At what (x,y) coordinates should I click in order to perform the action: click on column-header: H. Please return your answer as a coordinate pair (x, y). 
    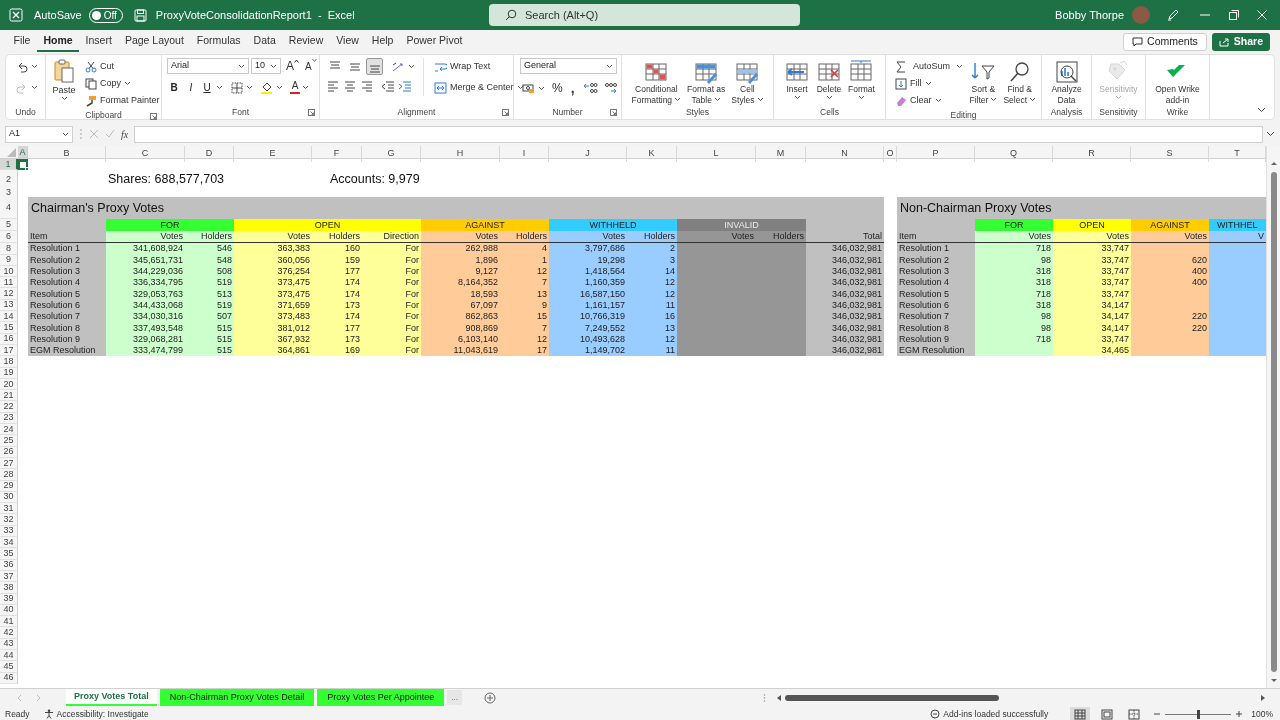
    Looking at the image, I should click on (460, 154).